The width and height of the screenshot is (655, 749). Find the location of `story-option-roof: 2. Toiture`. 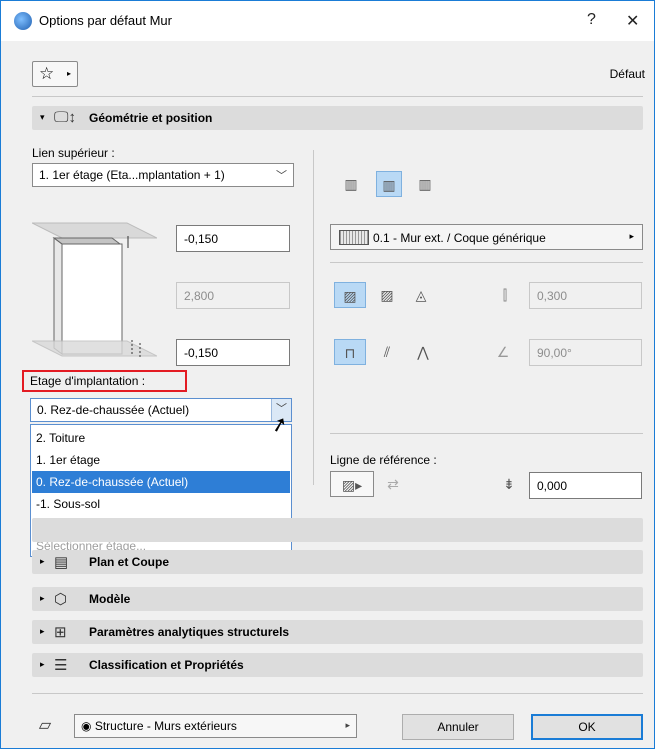

story-option-roof: 2. Toiture is located at coordinates (161, 438).